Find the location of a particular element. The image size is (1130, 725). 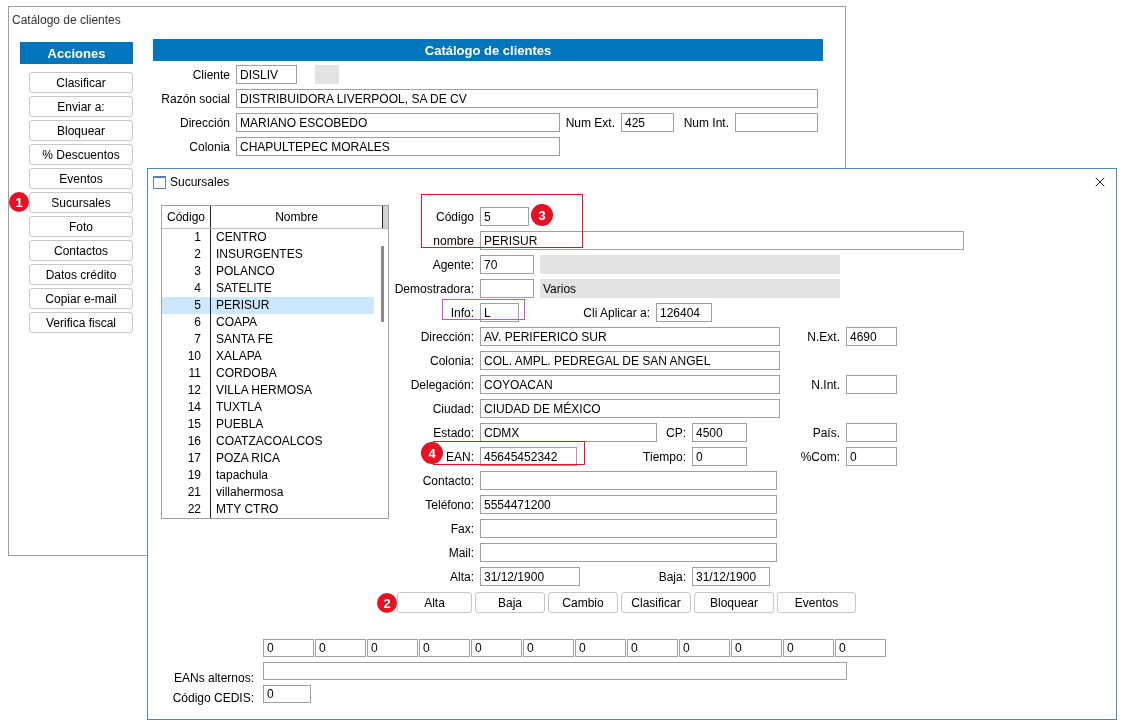

field-label: Num Ext. is located at coordinates (590, 122).